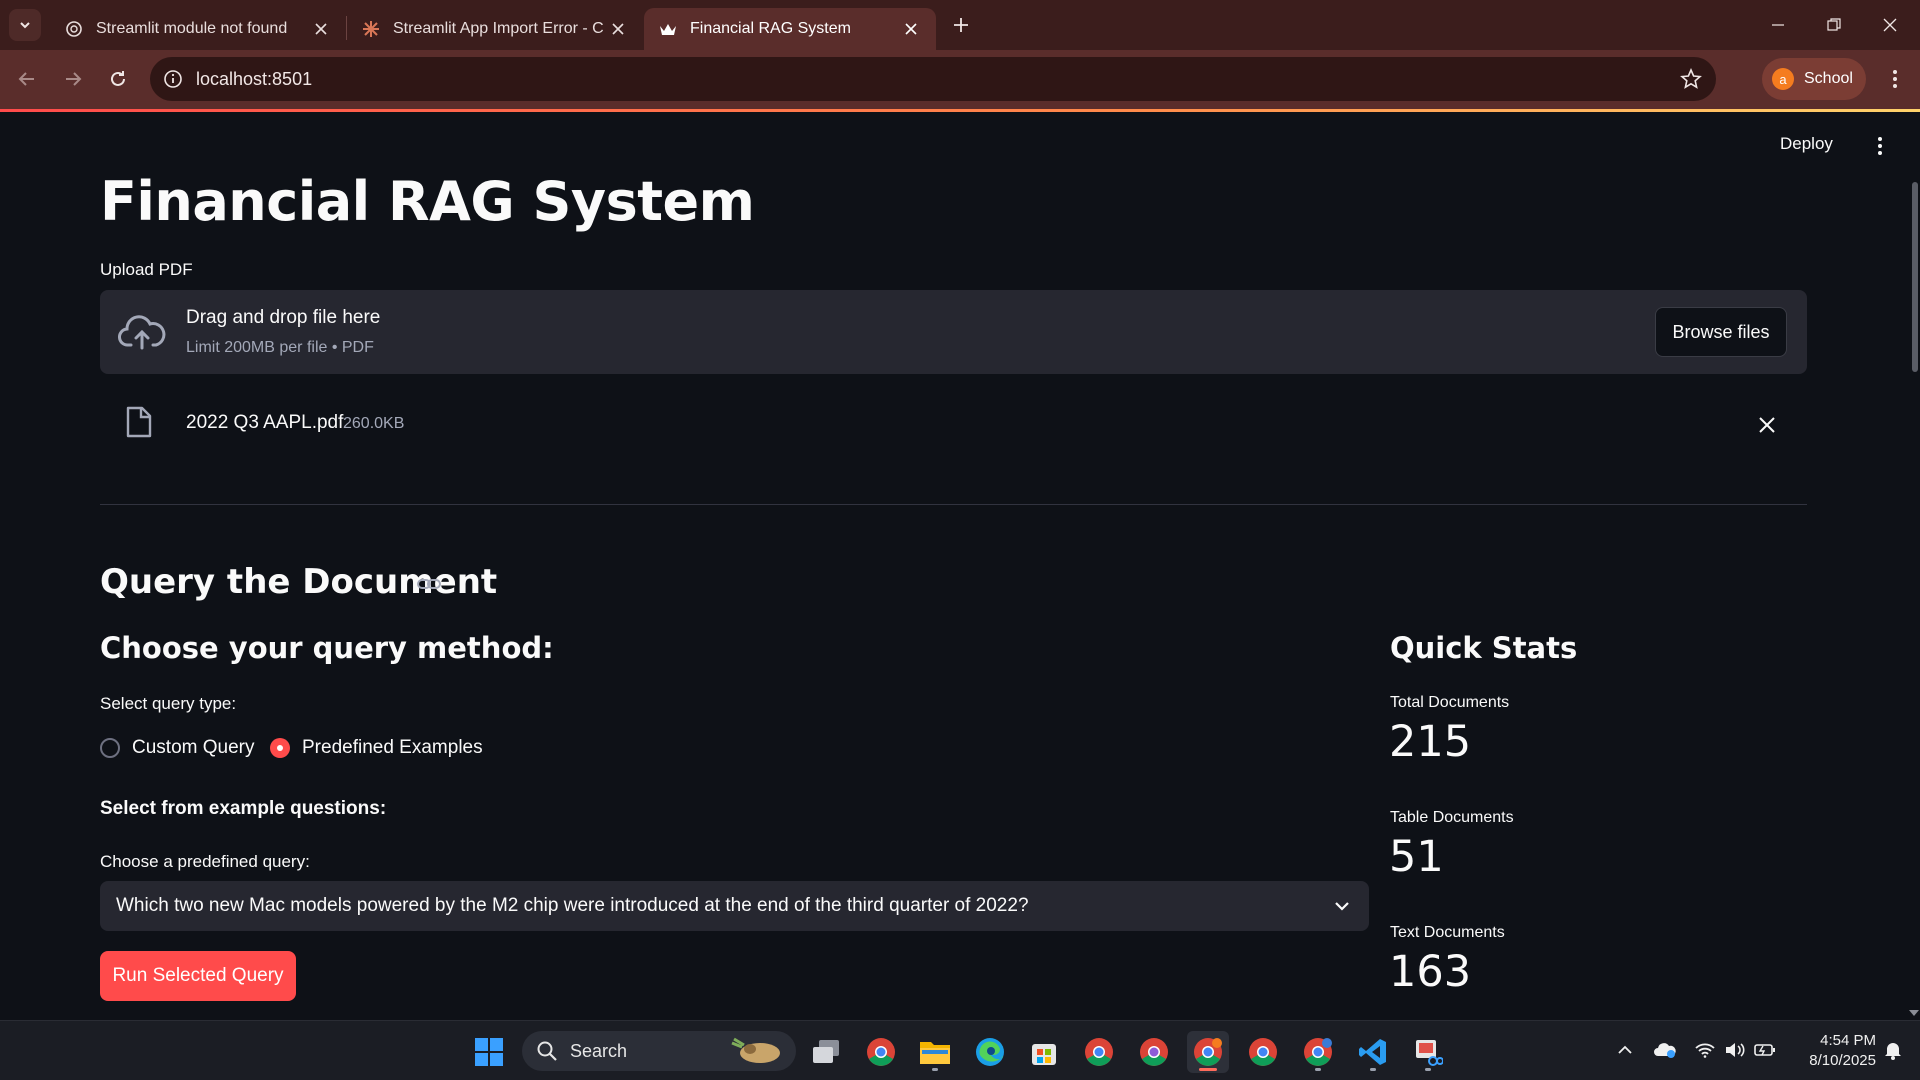 This screenshot has height=1080, width=1920. Describe the element at coordinates (1665, 1050) in the screenshot. I see `onedrive-tray` at that location.